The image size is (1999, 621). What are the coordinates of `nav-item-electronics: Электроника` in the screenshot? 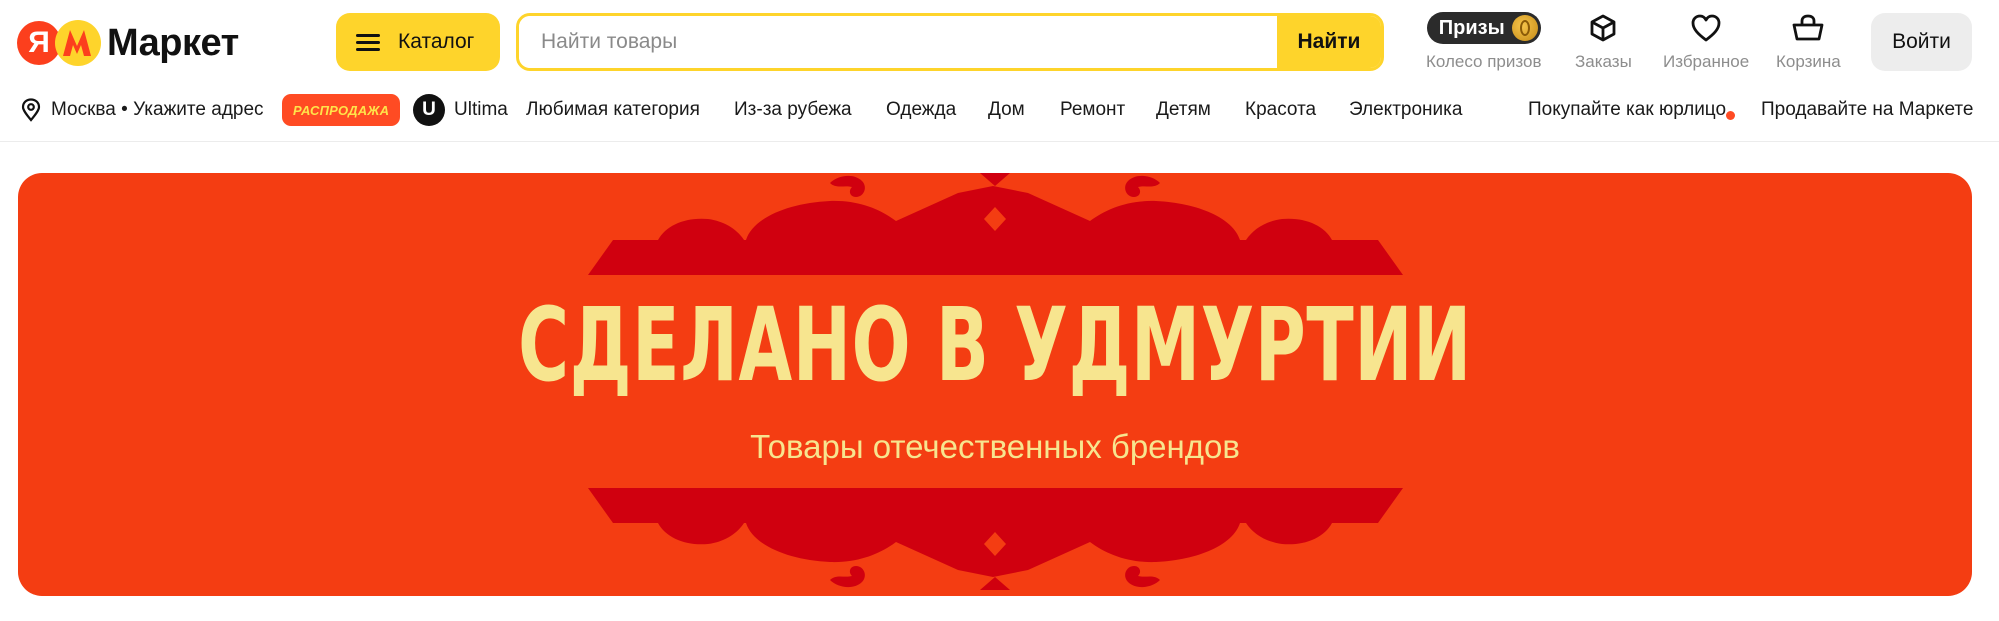 It's located at (1405, 110).